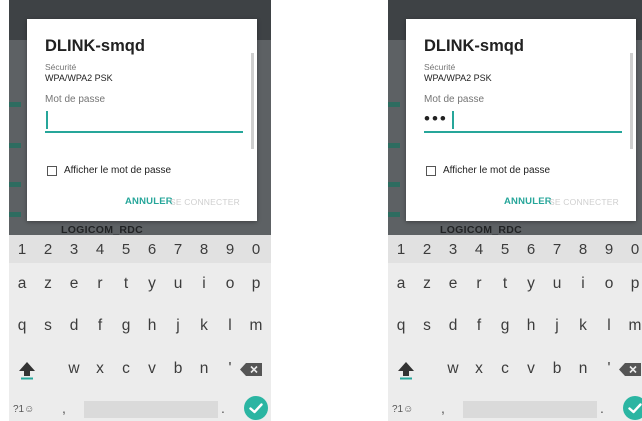 The height and width of the screenshot is (421, 642). What do you see at coordinates (144, 121) in the screenshot?
I see `password-input` at bounding box center [144, 121].